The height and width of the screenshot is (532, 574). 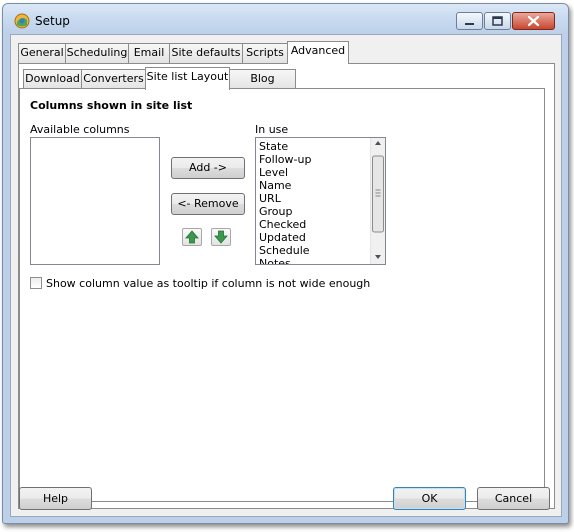 I want to click on scrollbar-graphic, so click(x=378, y=200).